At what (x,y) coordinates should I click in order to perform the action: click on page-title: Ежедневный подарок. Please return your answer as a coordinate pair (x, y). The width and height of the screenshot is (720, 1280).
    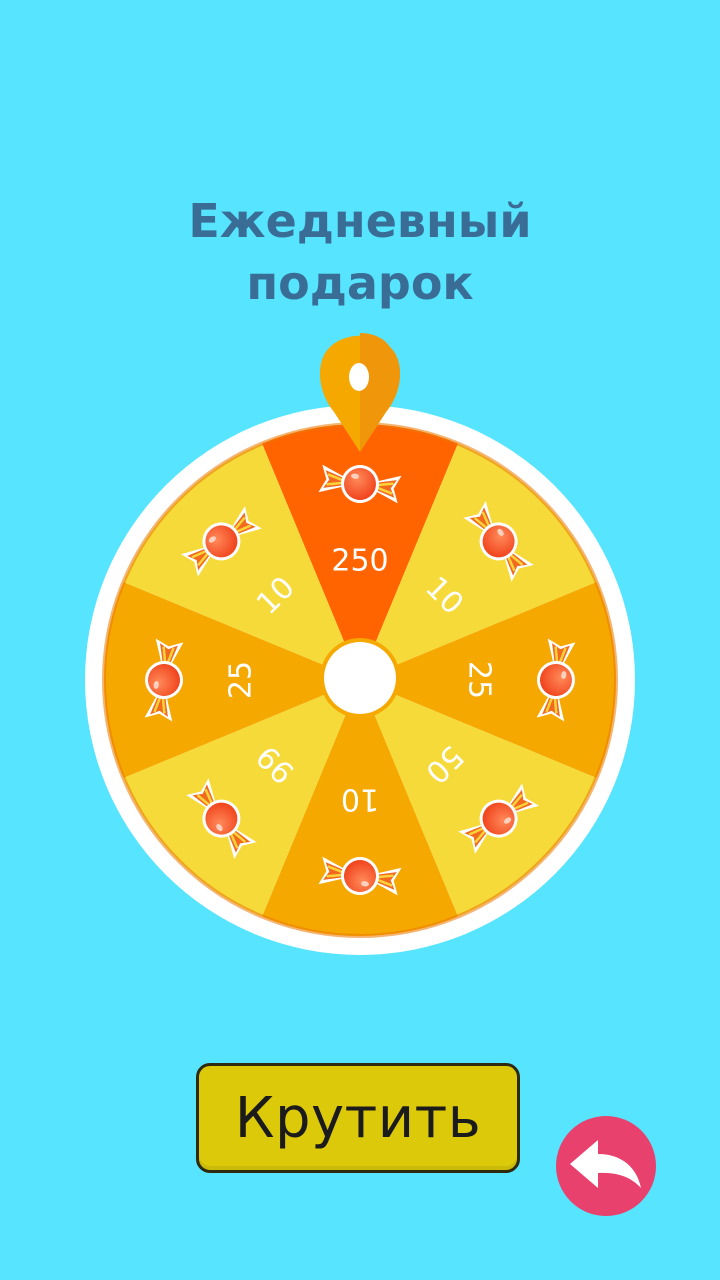
    Looking at the image, I should click on (360, 252).